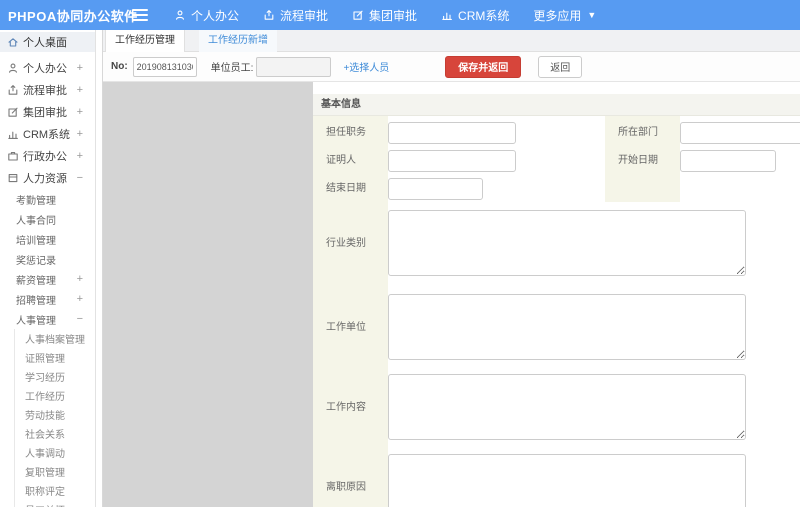  I want to click on sidebar-item-14: 人事档案管理, so click(47, 338).